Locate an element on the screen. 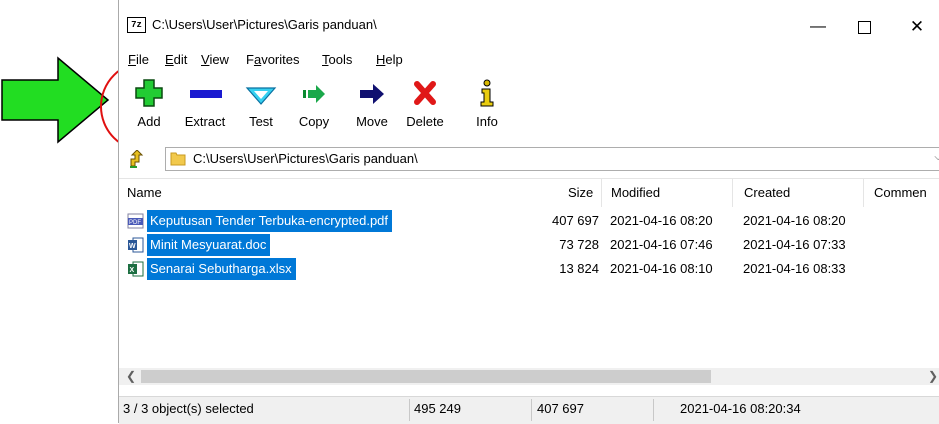  status-modified-date: 2021-04-16 08:20:34 is located at coordinates (740, 408).